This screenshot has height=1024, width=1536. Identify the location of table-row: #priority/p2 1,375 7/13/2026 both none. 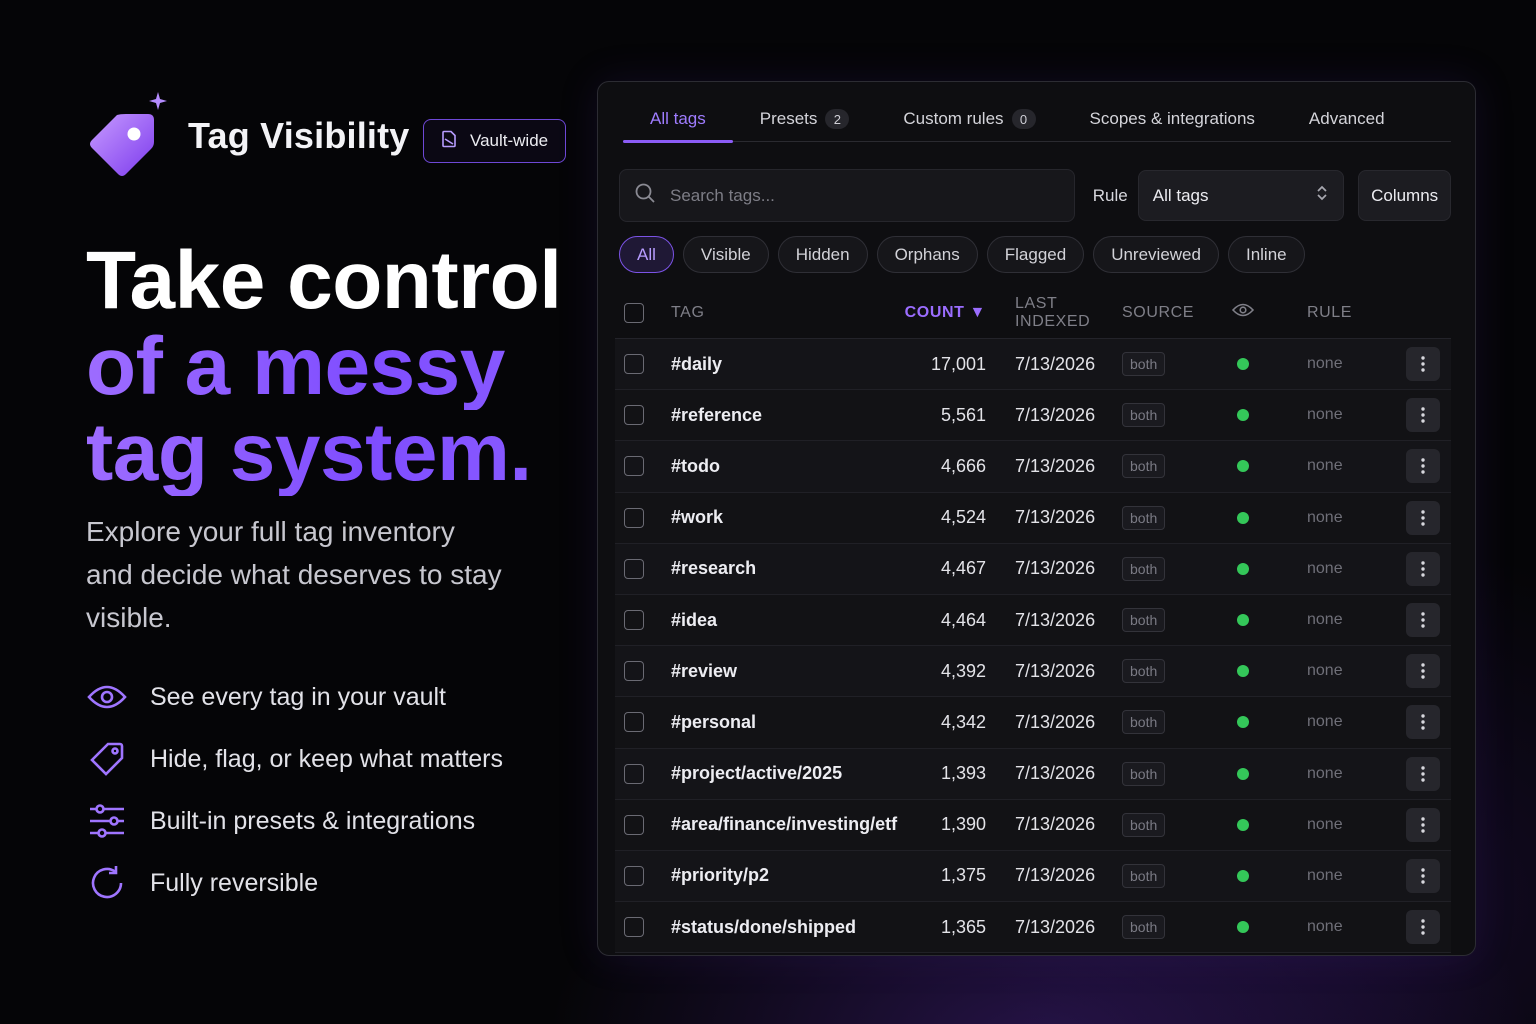
(1033, 876).